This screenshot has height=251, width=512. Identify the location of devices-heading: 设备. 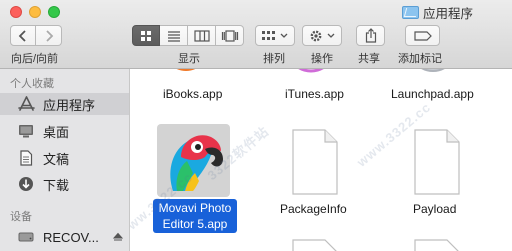
(21, 217).